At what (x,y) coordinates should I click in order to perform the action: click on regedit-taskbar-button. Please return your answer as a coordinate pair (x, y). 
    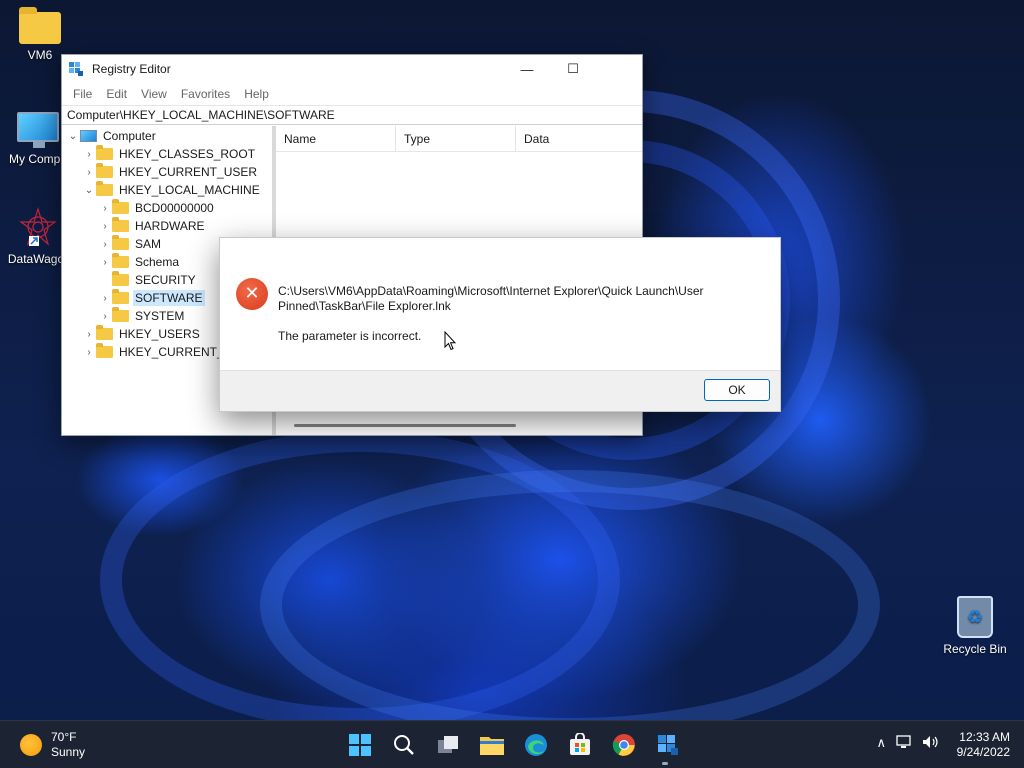
    Looking at the image, I should click on (668, 745).